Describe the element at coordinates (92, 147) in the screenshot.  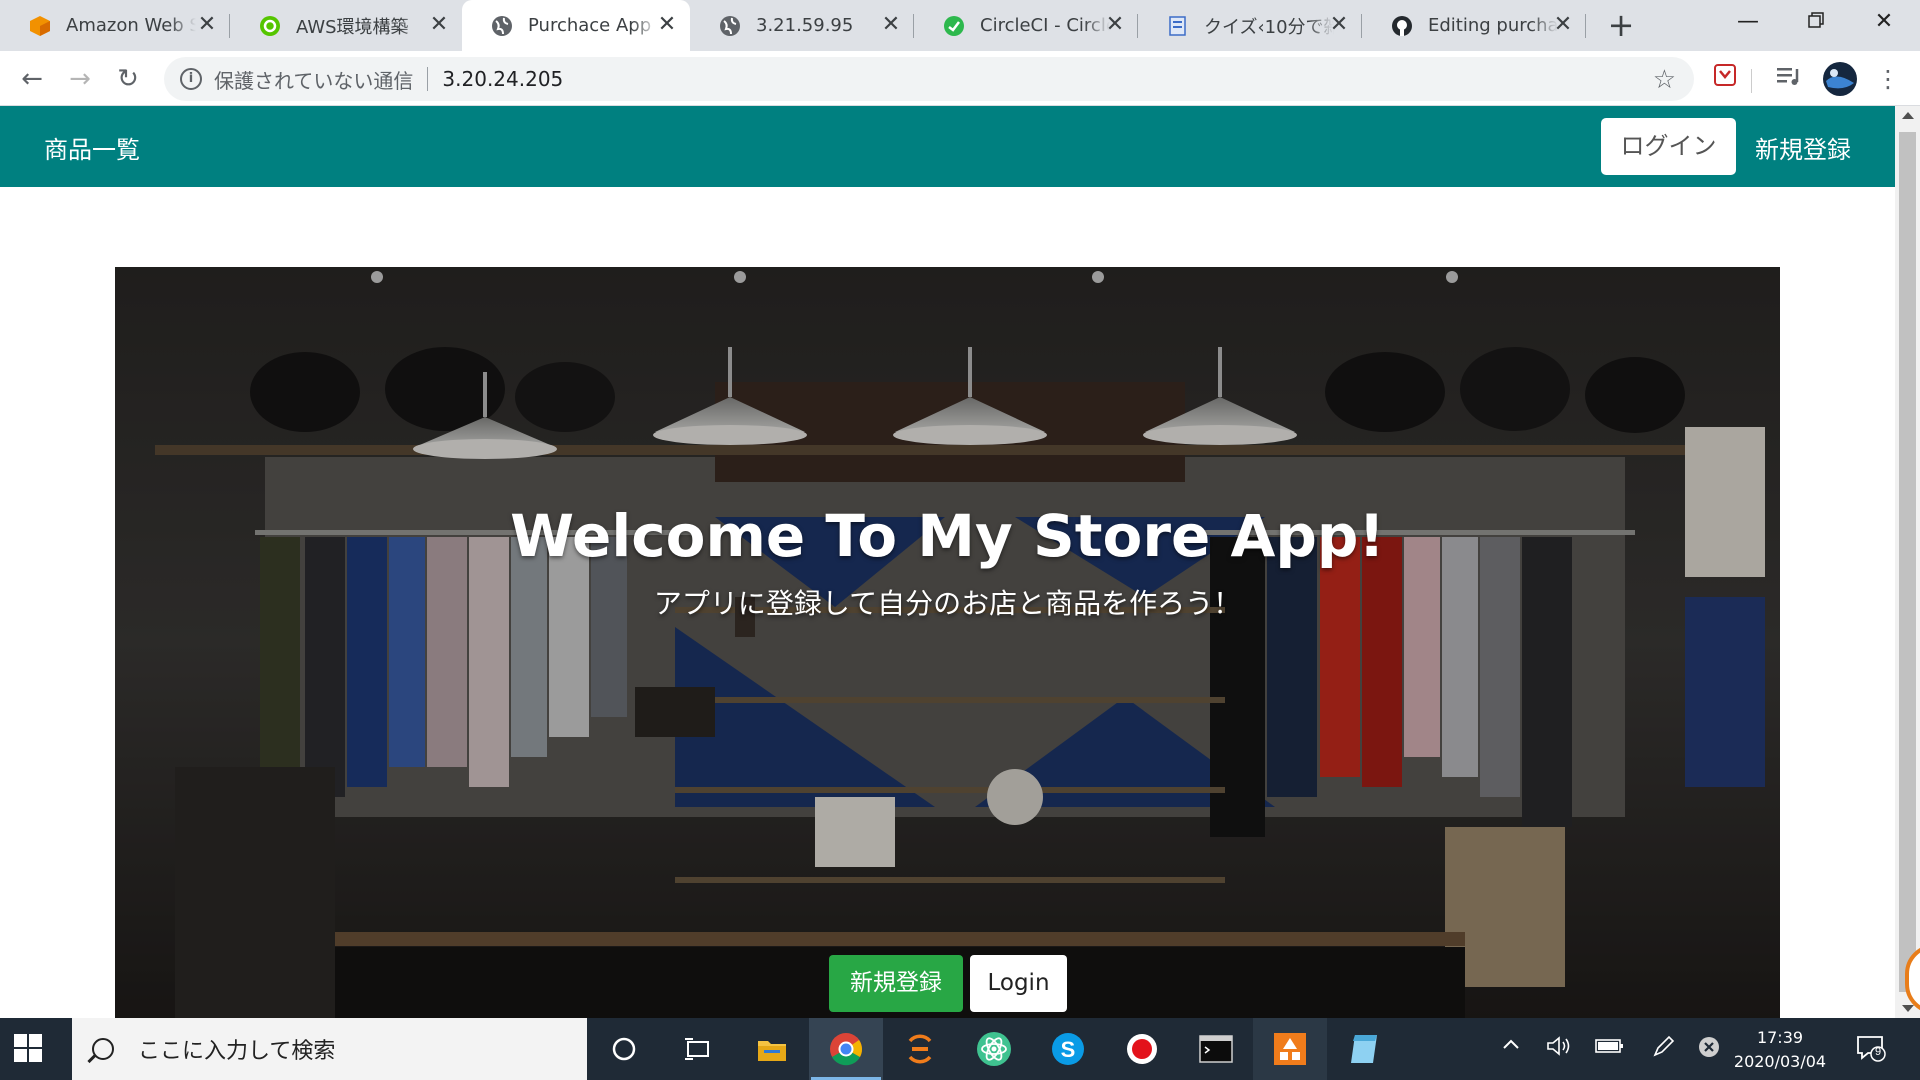
I see `nav-product-list-link: 商品一覧` at that location.